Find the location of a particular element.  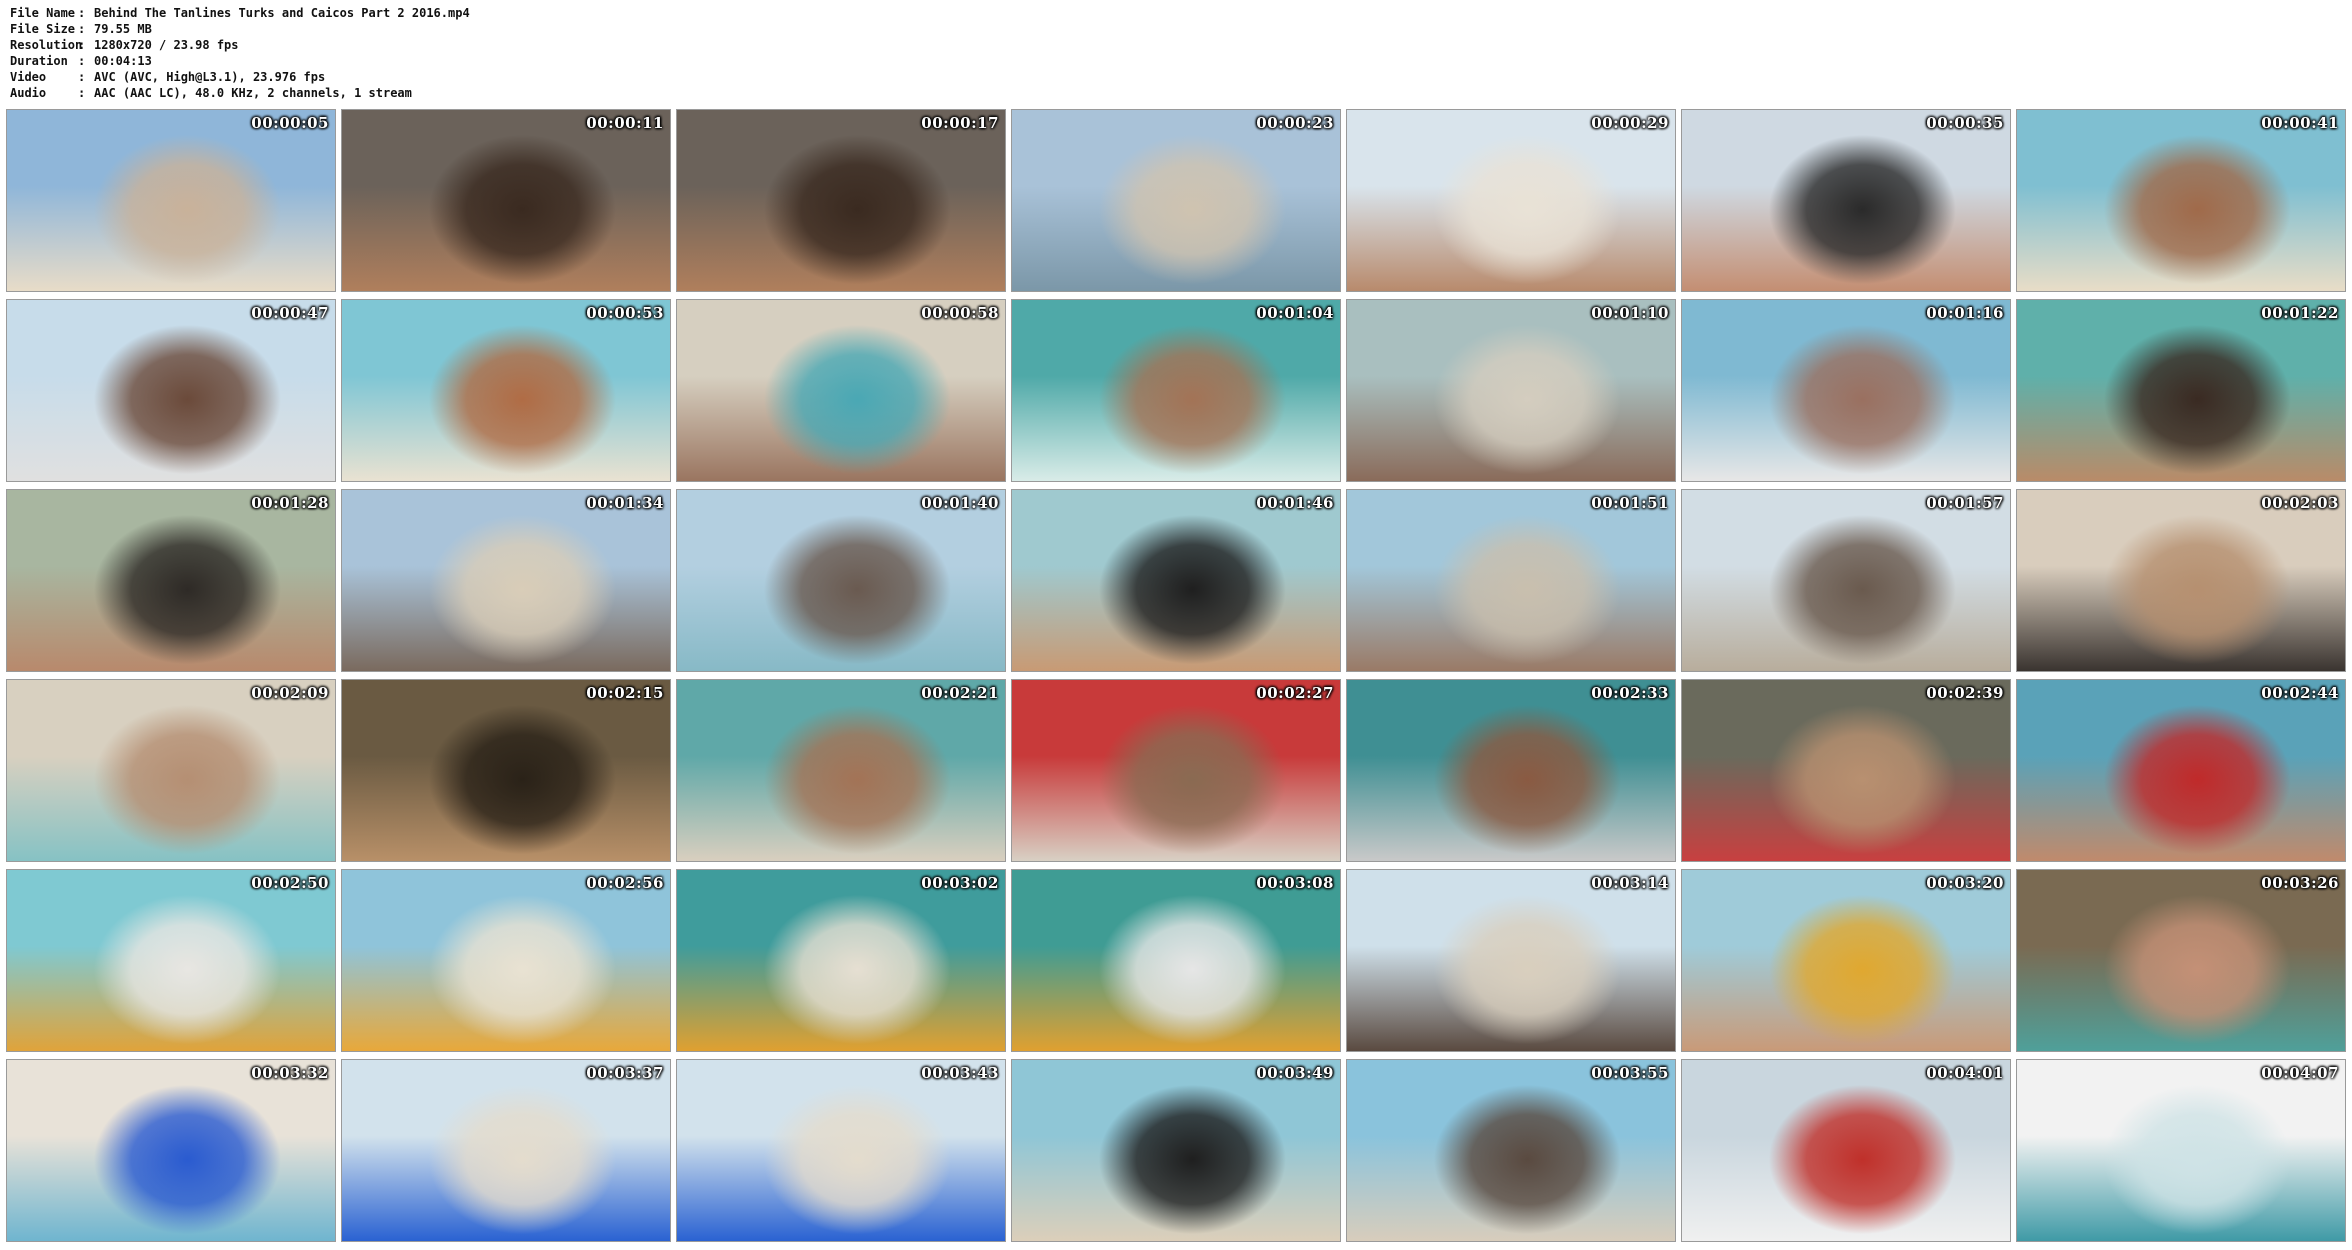

thumbnail-timestamp: 00:03:02 is located at coordinates (960, 883).